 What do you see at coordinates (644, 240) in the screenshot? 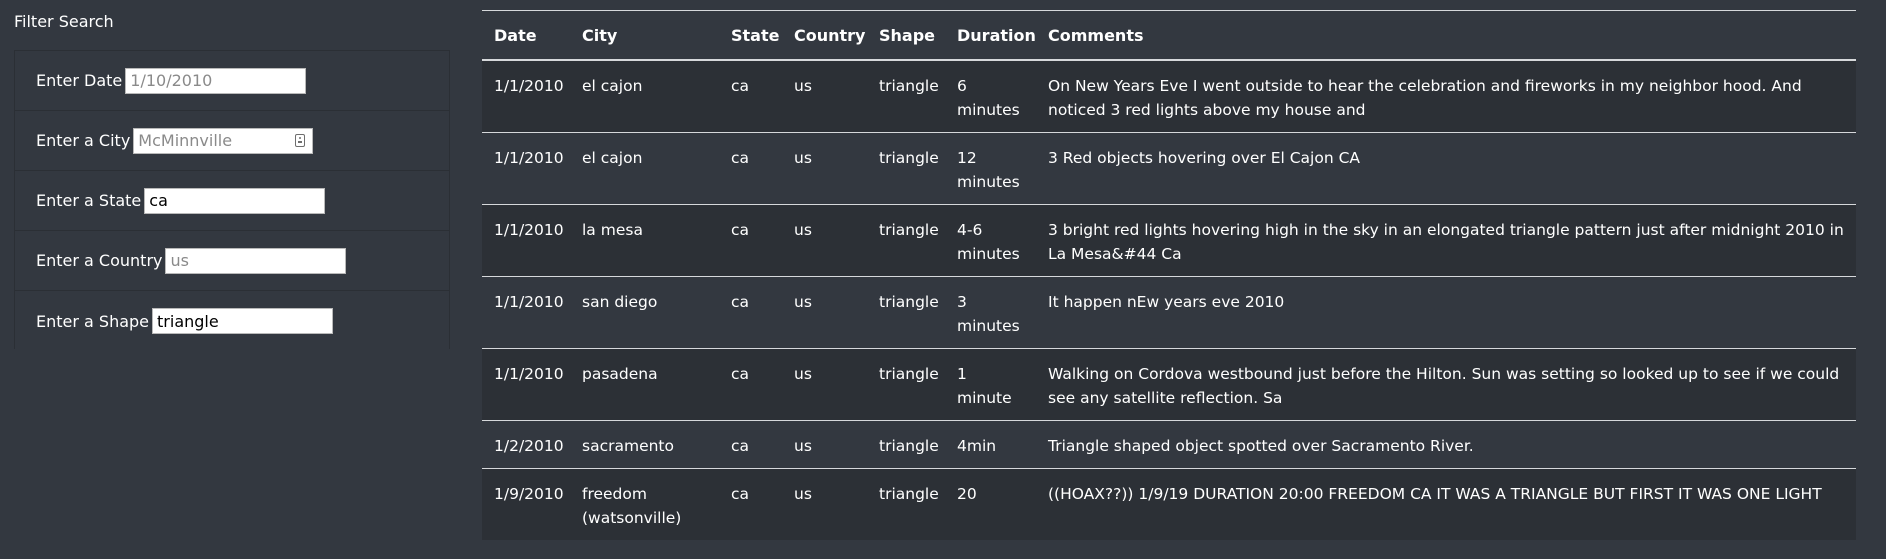
I see `cell-city: la mesa` at bounding box center [644, 240].